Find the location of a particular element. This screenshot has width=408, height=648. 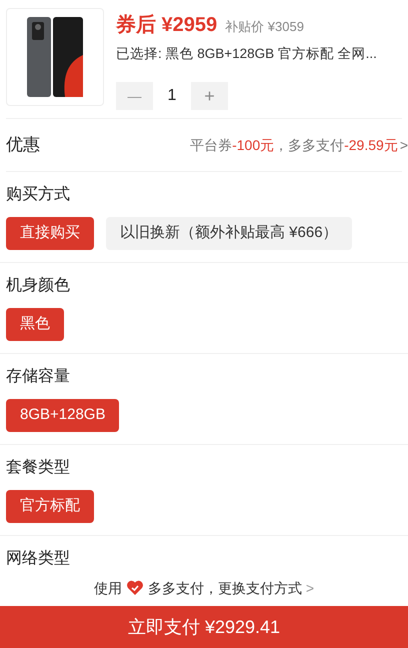

subsidy-price: 补贴价 ¥3059 is located at coordinates (264, 27).